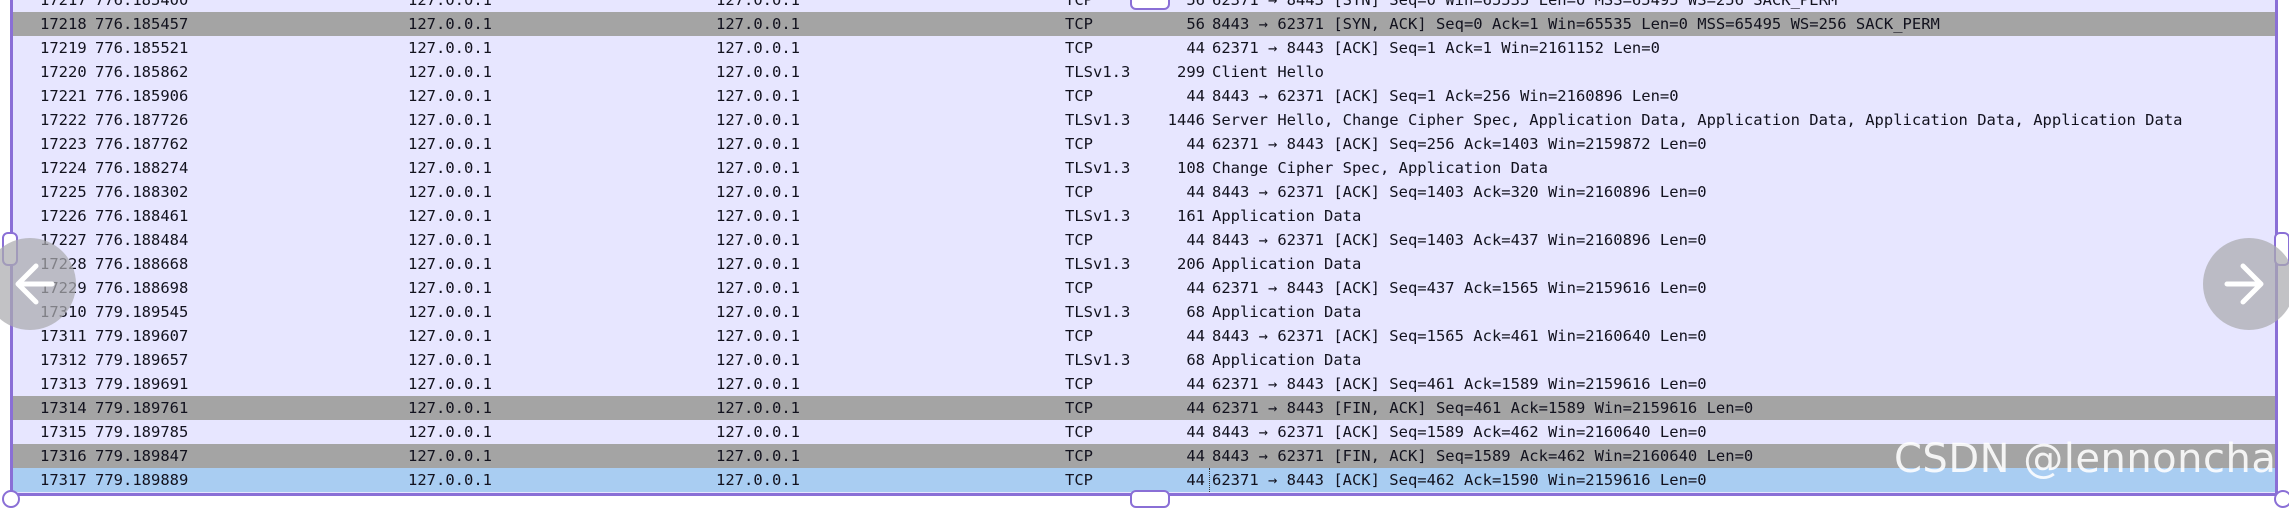  What do you see at coordinates (142, 216) in the screenshot?
I see `packet-time: 776.188461` at bounding box center [142, 216].